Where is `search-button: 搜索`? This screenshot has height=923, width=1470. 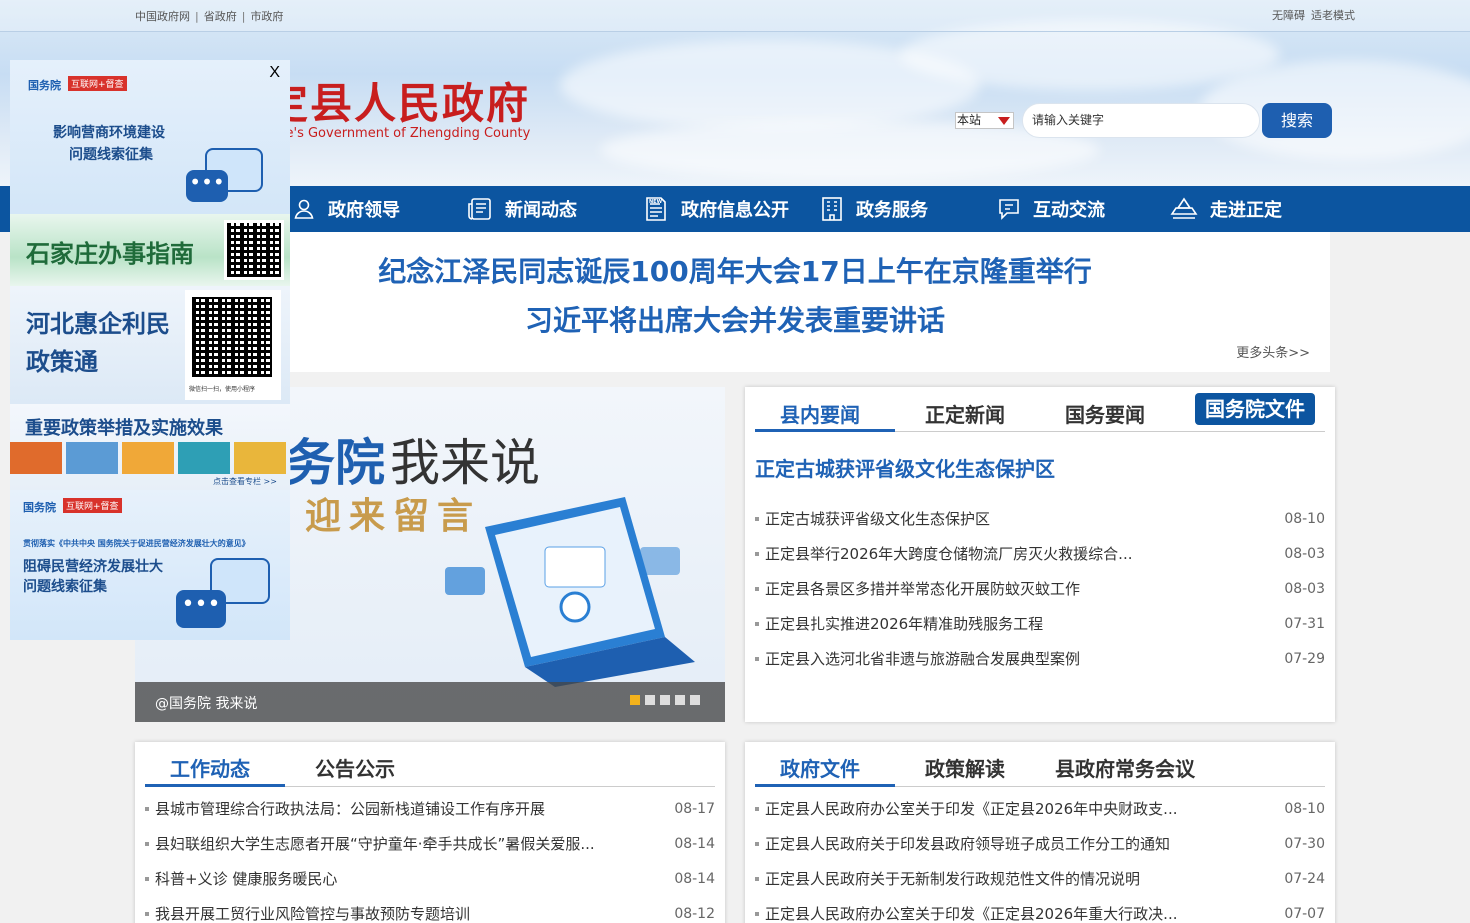 search-button: 搜索 is located at coordinates (1297, 120).